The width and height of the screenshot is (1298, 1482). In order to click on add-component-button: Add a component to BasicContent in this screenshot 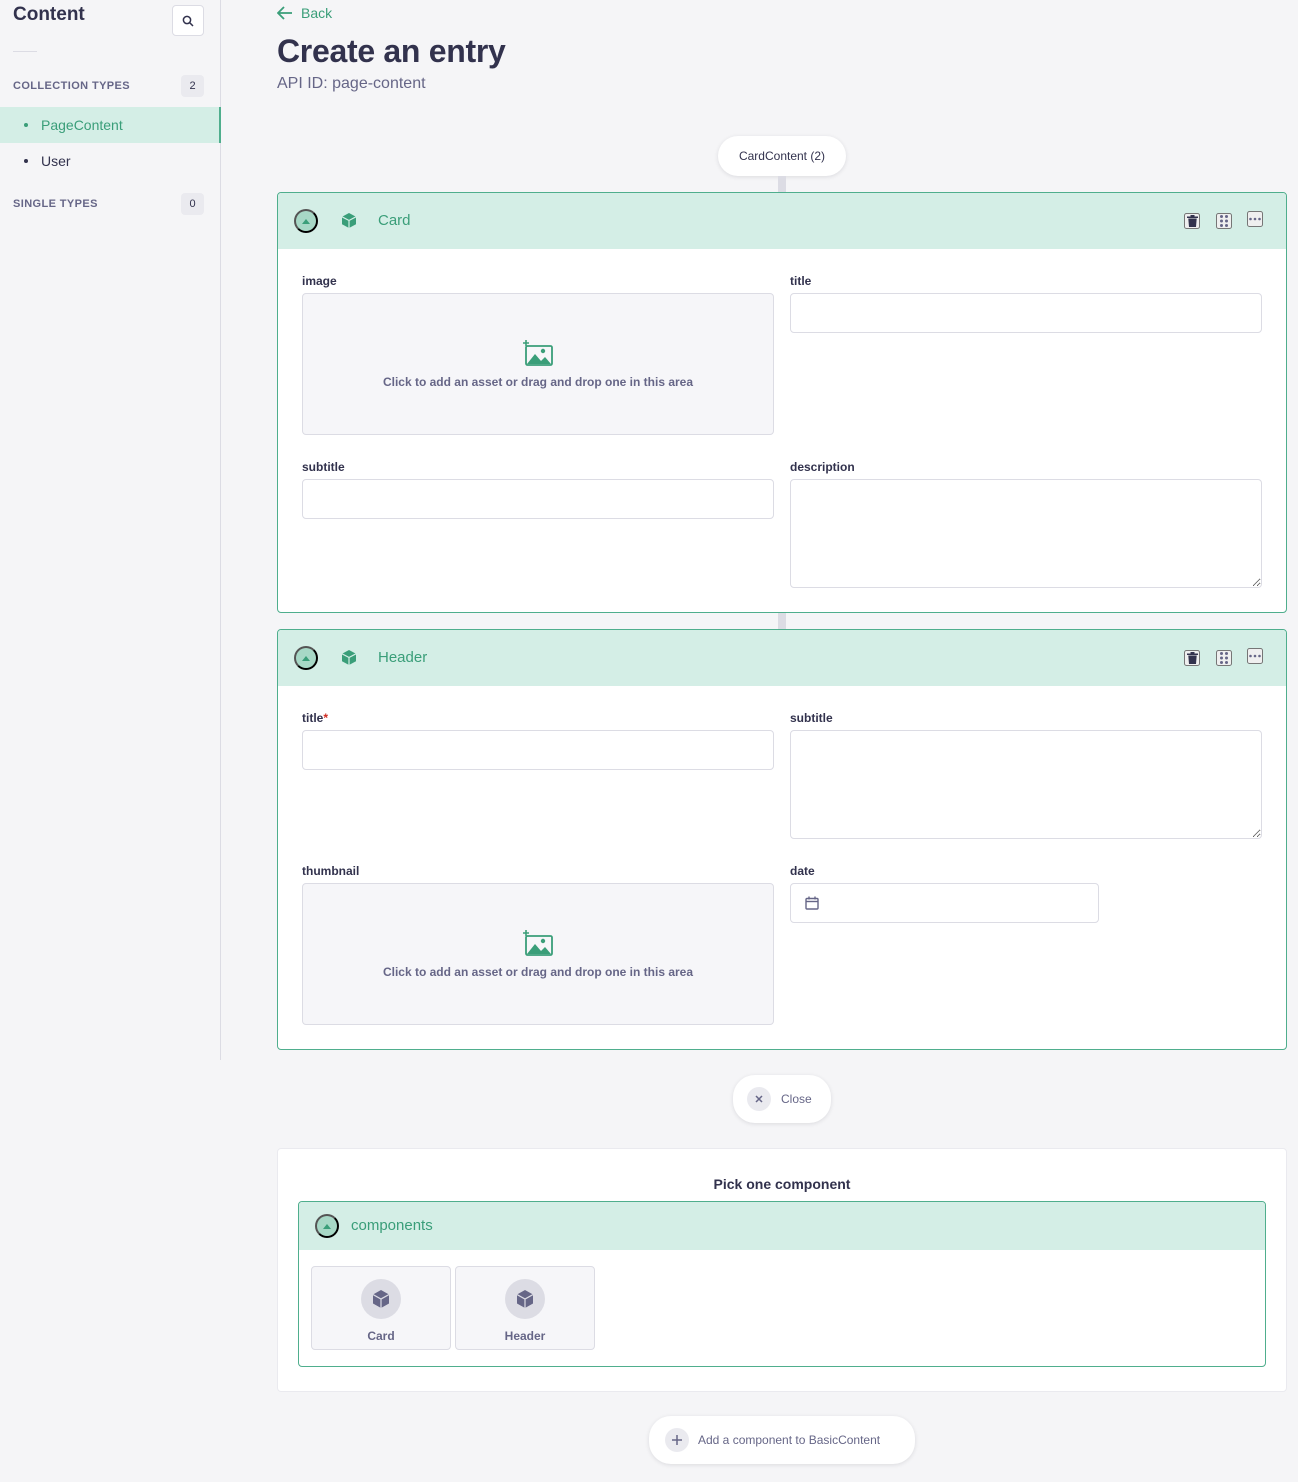, I will do `click(782, 1440)`.